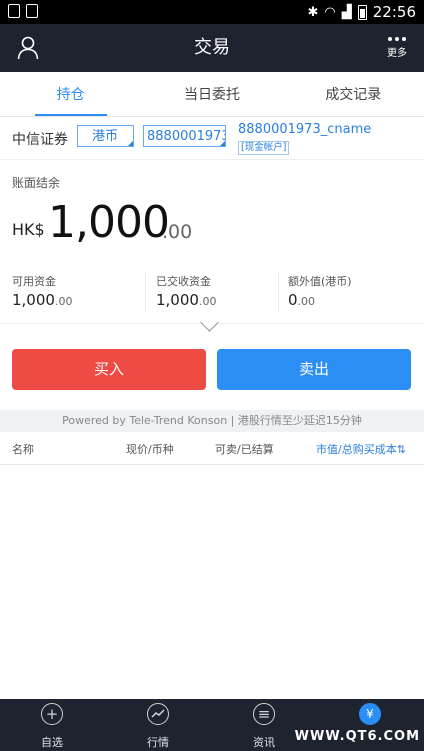 The image size is (424, 751). I want to click on extra-value-value: 0.00, so click(302, 300).